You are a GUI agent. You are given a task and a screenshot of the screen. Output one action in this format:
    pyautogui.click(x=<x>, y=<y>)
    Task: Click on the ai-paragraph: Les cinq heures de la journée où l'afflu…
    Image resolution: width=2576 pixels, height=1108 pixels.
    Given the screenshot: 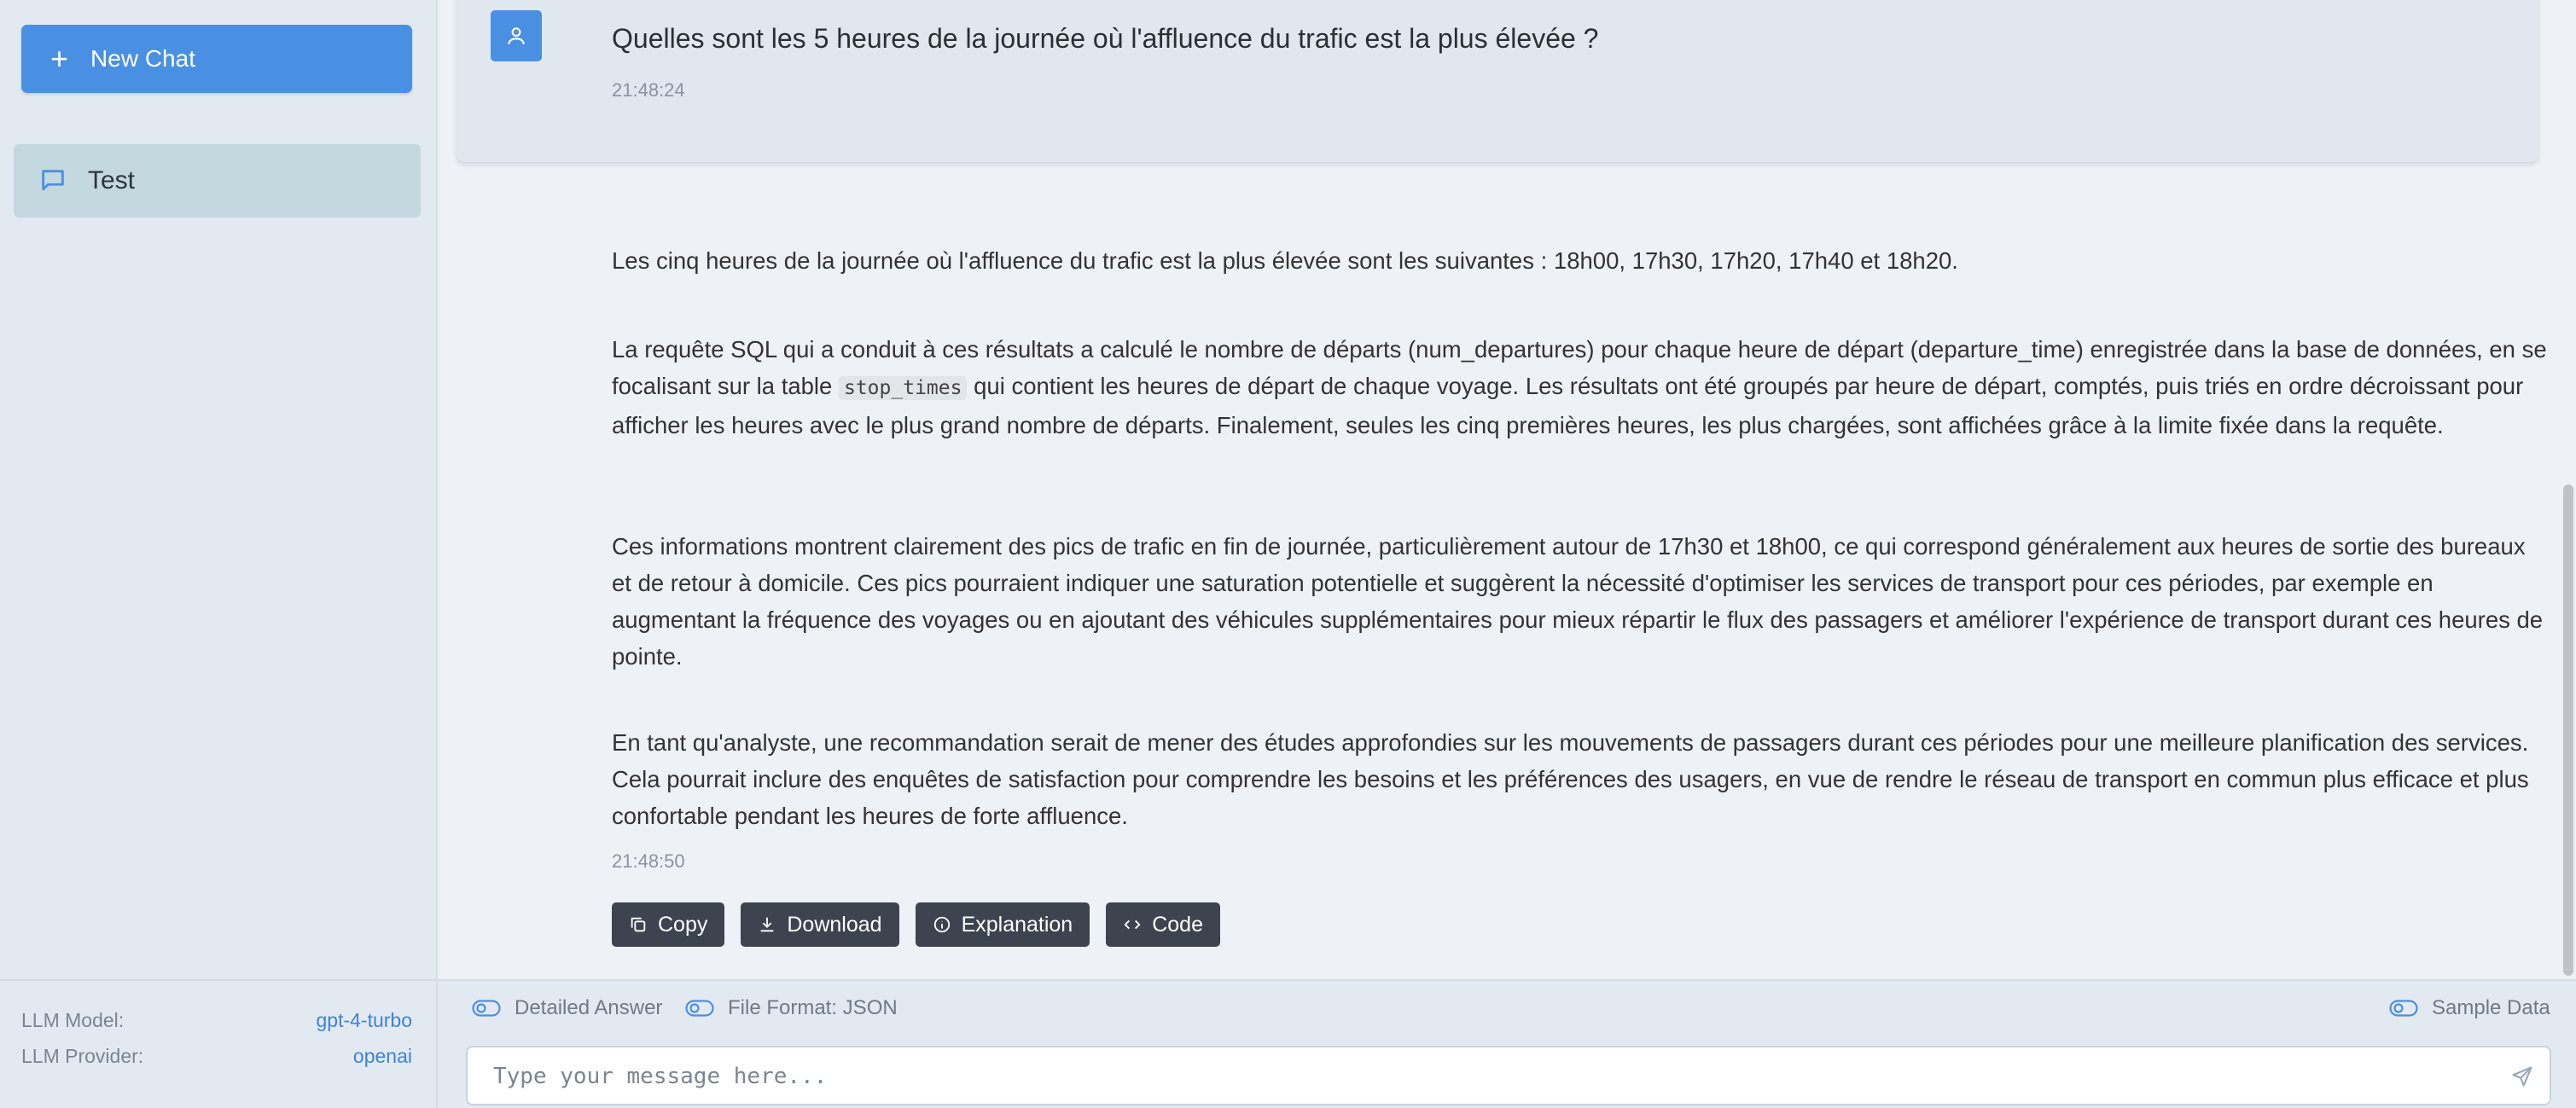 What is the action you would take?
    pyautogui.click(x=1285, y=261)
    